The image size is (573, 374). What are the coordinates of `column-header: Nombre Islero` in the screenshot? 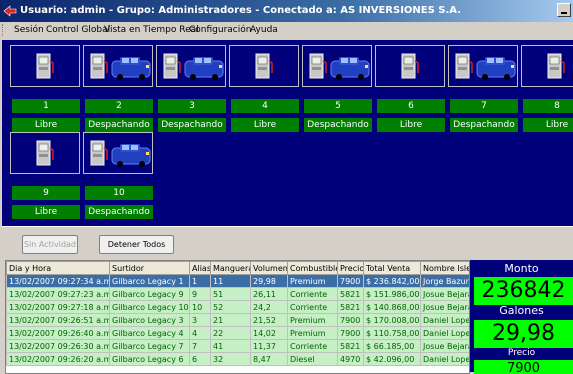 It's located at (444, 268).